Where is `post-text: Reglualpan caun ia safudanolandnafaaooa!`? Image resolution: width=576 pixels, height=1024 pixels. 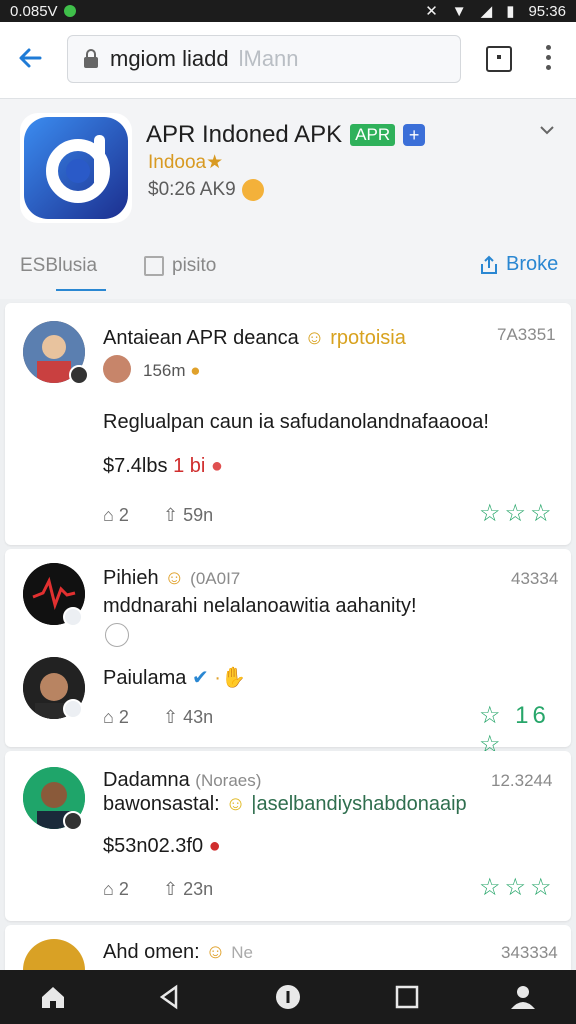
post-text: Reglualpan caun ia safudanolandnafaaooa! is located at coordinates (296, 422).